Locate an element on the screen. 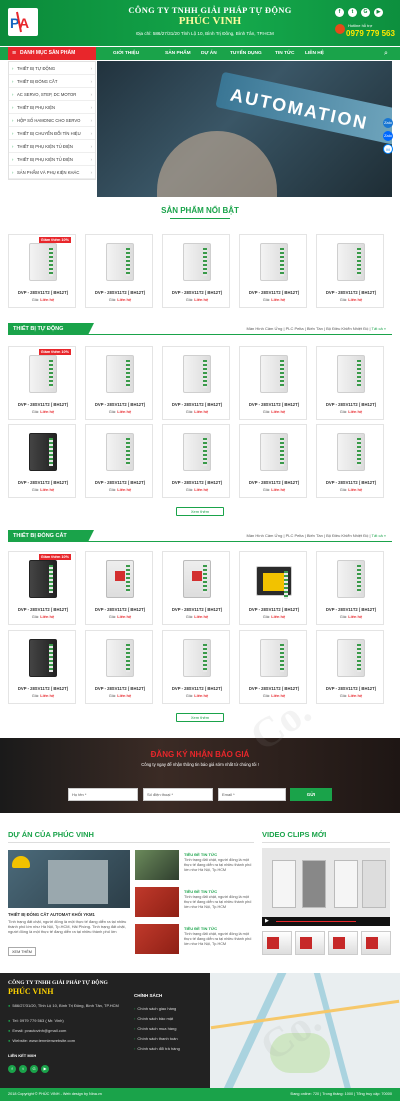 Image resolution: width=400 pixels, height=1101 pixels. policy-link: Chính sách thanh toán is located at coordinates (155, 1038).